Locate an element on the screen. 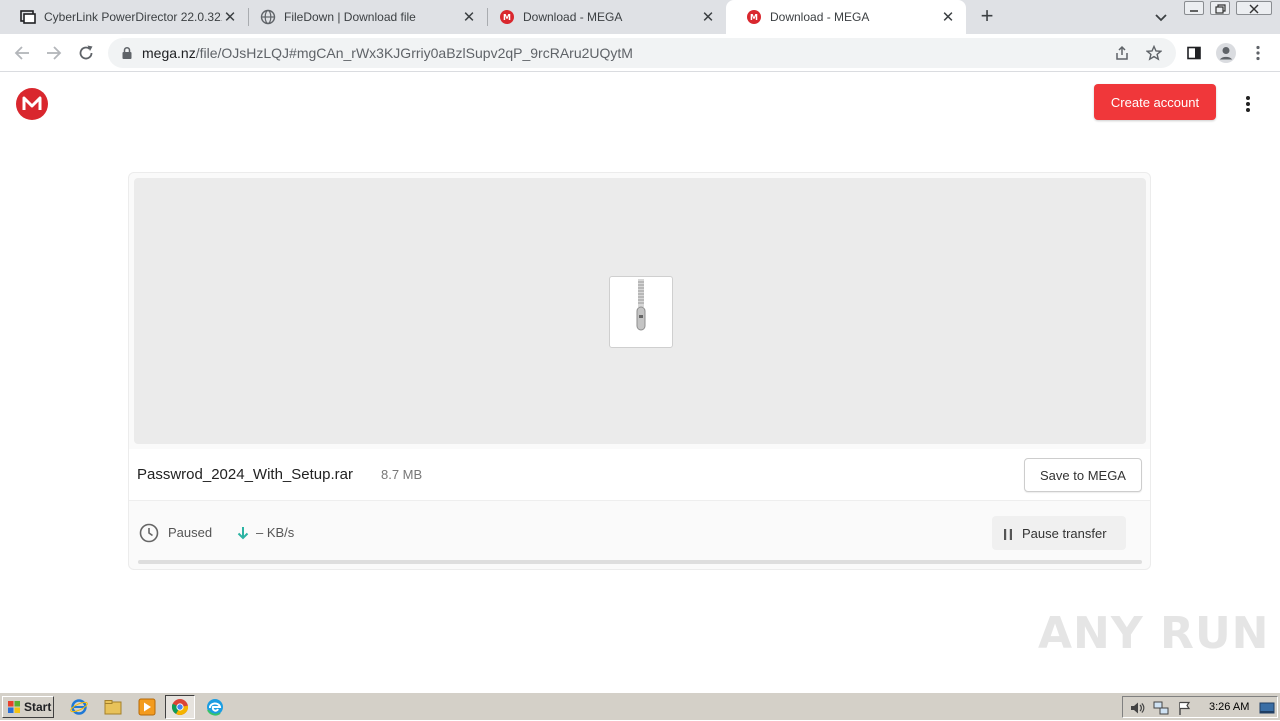  lock-icon is located at coordinates (127, 53).